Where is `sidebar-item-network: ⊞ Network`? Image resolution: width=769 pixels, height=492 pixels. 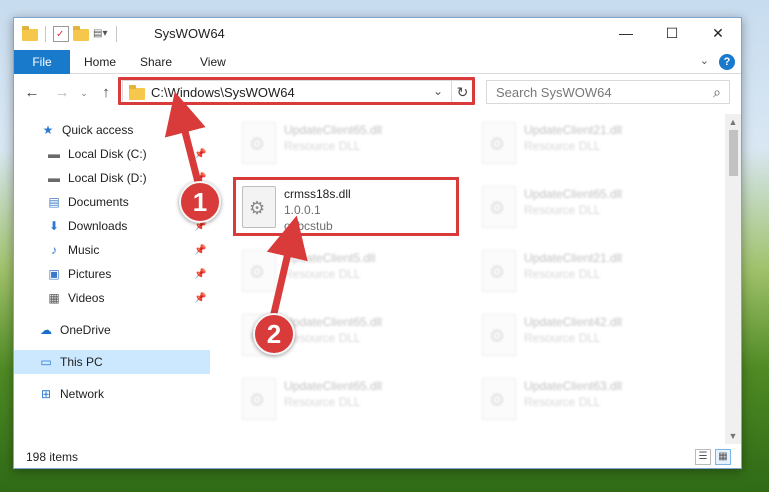
sidebar-item-network: ⊞ Network is located at coordinates (112, 394).